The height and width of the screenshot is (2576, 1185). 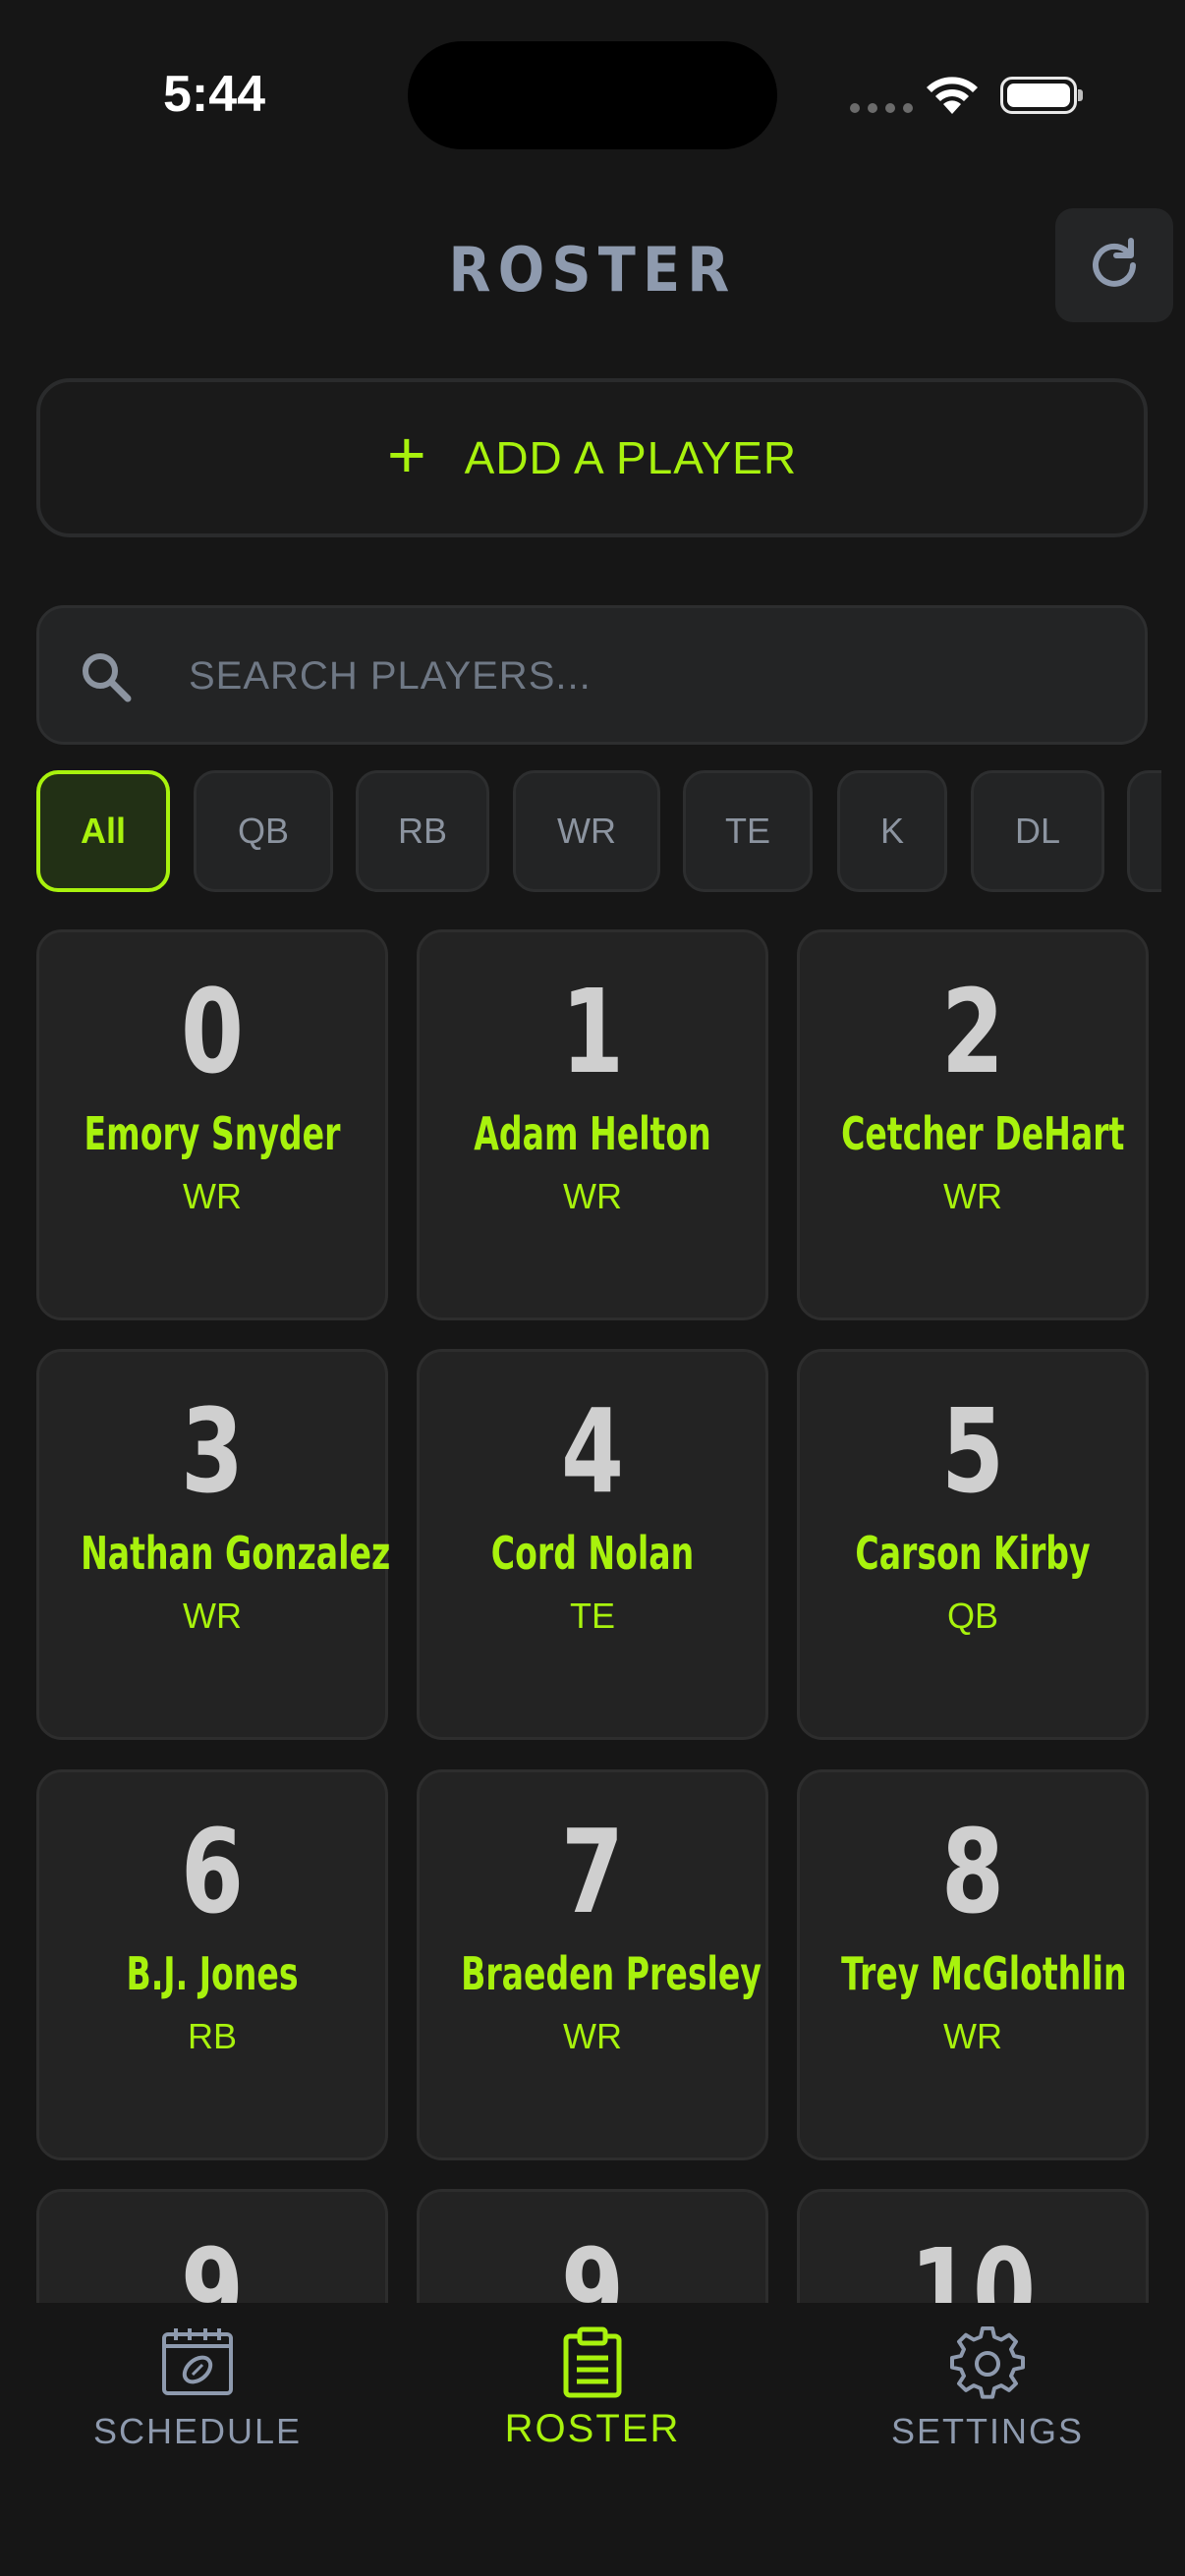 I want to click on player-card: 2 Cetcher DeHart WR, so click(x=973, y=1124).